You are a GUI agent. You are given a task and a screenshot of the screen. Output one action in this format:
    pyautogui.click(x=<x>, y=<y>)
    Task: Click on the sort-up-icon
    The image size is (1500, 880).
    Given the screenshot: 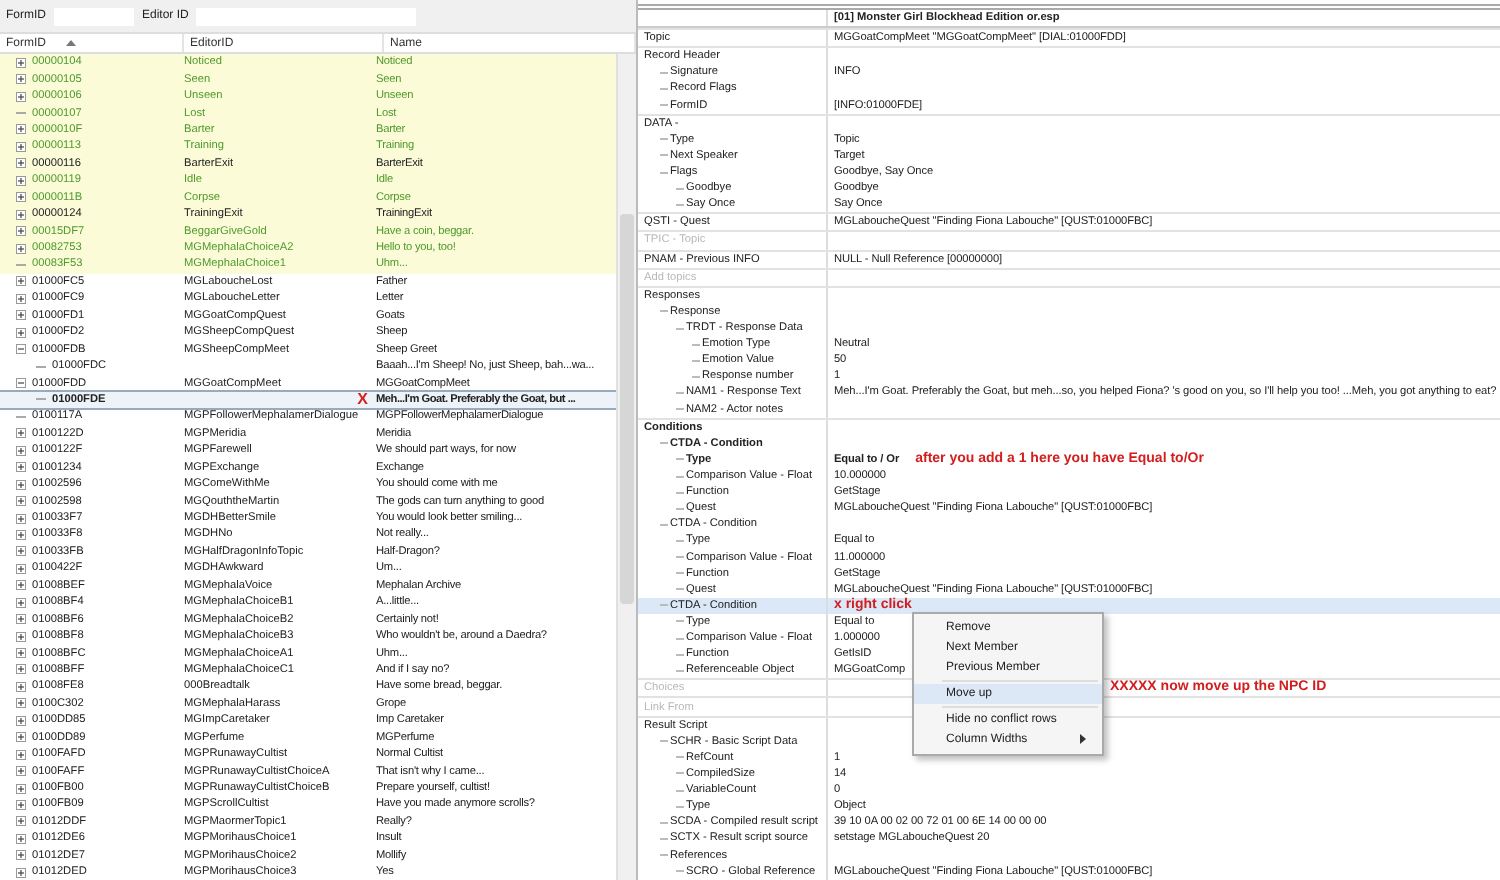 What is the action you would take?
    pyautogui.click(x=71, y=43)
    